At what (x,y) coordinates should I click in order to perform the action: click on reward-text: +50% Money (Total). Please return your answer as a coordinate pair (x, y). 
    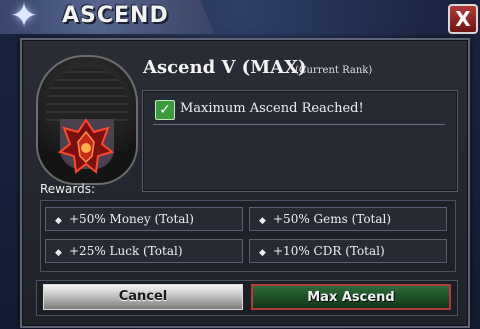
    Looking at the image, I should click on (131, 219).